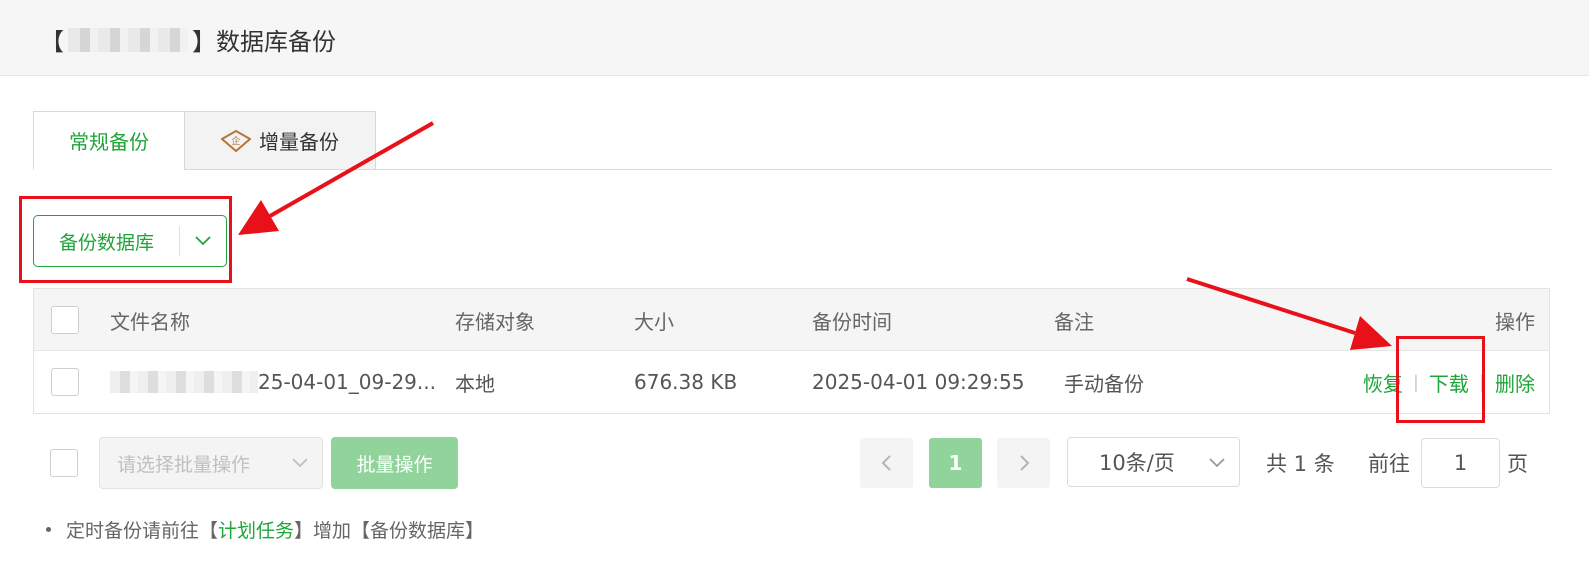 Image resolution: width=1589 pixels, height=586 pixels. I want to click on annotation-arrow-left, so click(336, 178).